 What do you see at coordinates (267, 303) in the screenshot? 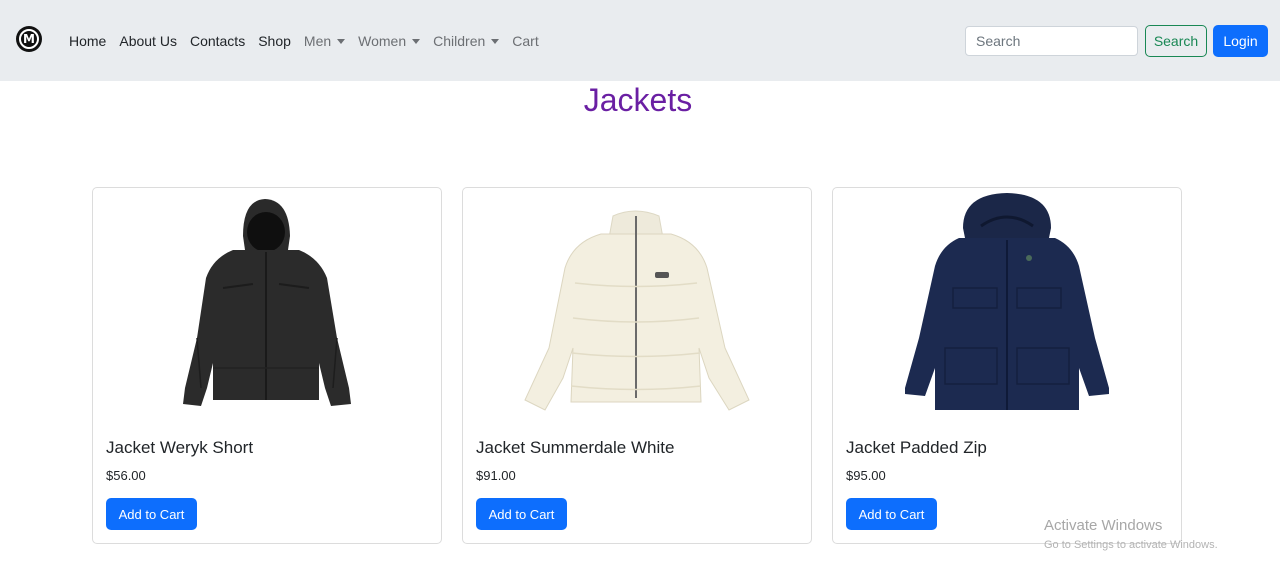
I see `black-hooded-jacket-image` at bounding box center [267, 303].